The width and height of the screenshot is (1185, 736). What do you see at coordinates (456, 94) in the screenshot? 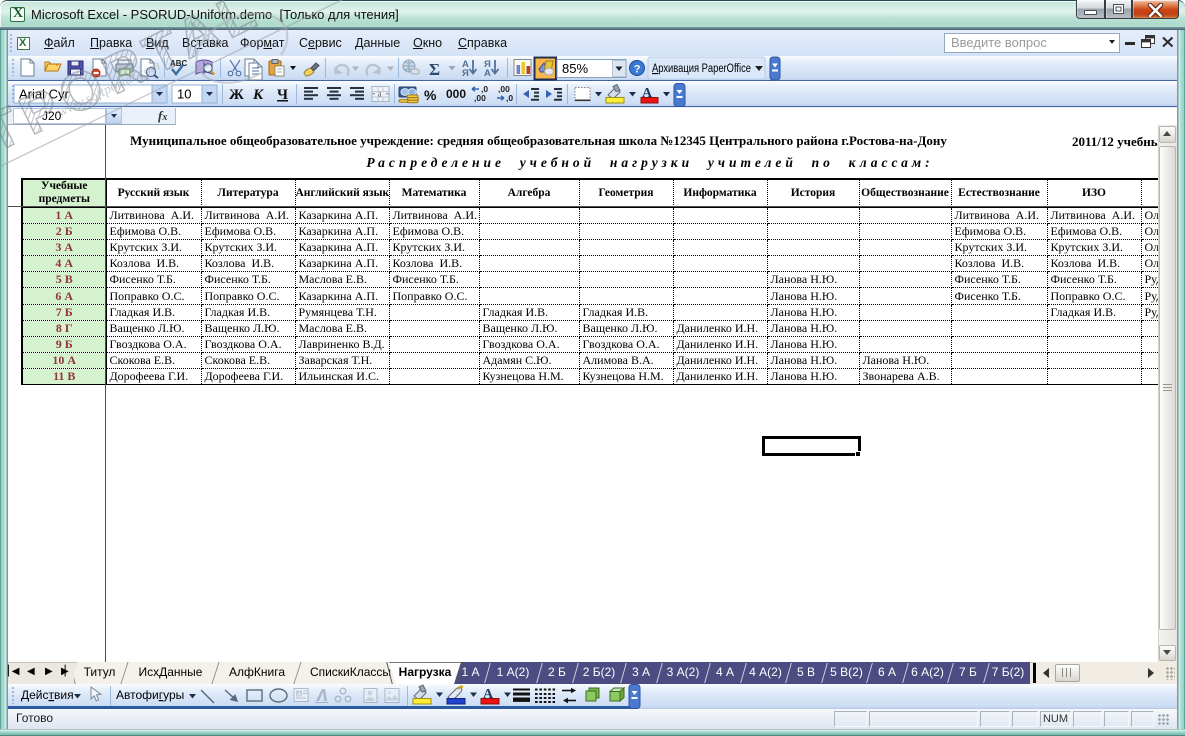
I see `svg-text: 000` at bounding box center [456, 94].